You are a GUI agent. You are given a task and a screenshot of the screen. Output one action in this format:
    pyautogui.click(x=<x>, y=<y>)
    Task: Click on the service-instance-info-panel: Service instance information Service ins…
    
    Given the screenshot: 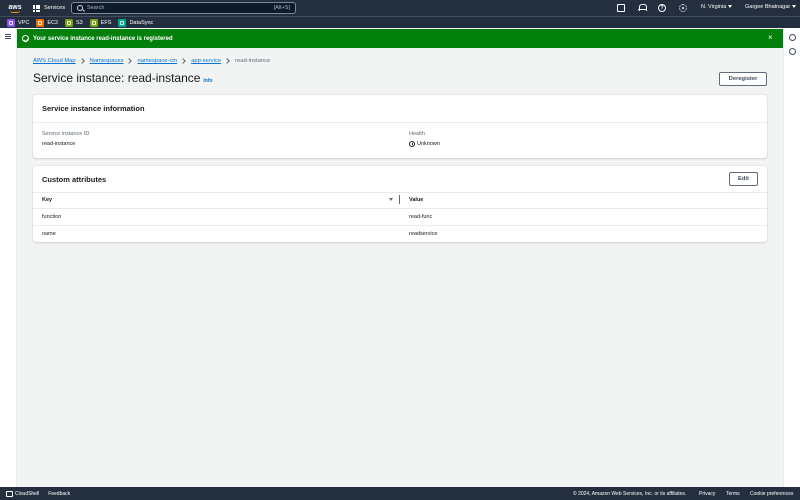 What is the action you would take?
    pyautogui.click(x=400, y=126)
    